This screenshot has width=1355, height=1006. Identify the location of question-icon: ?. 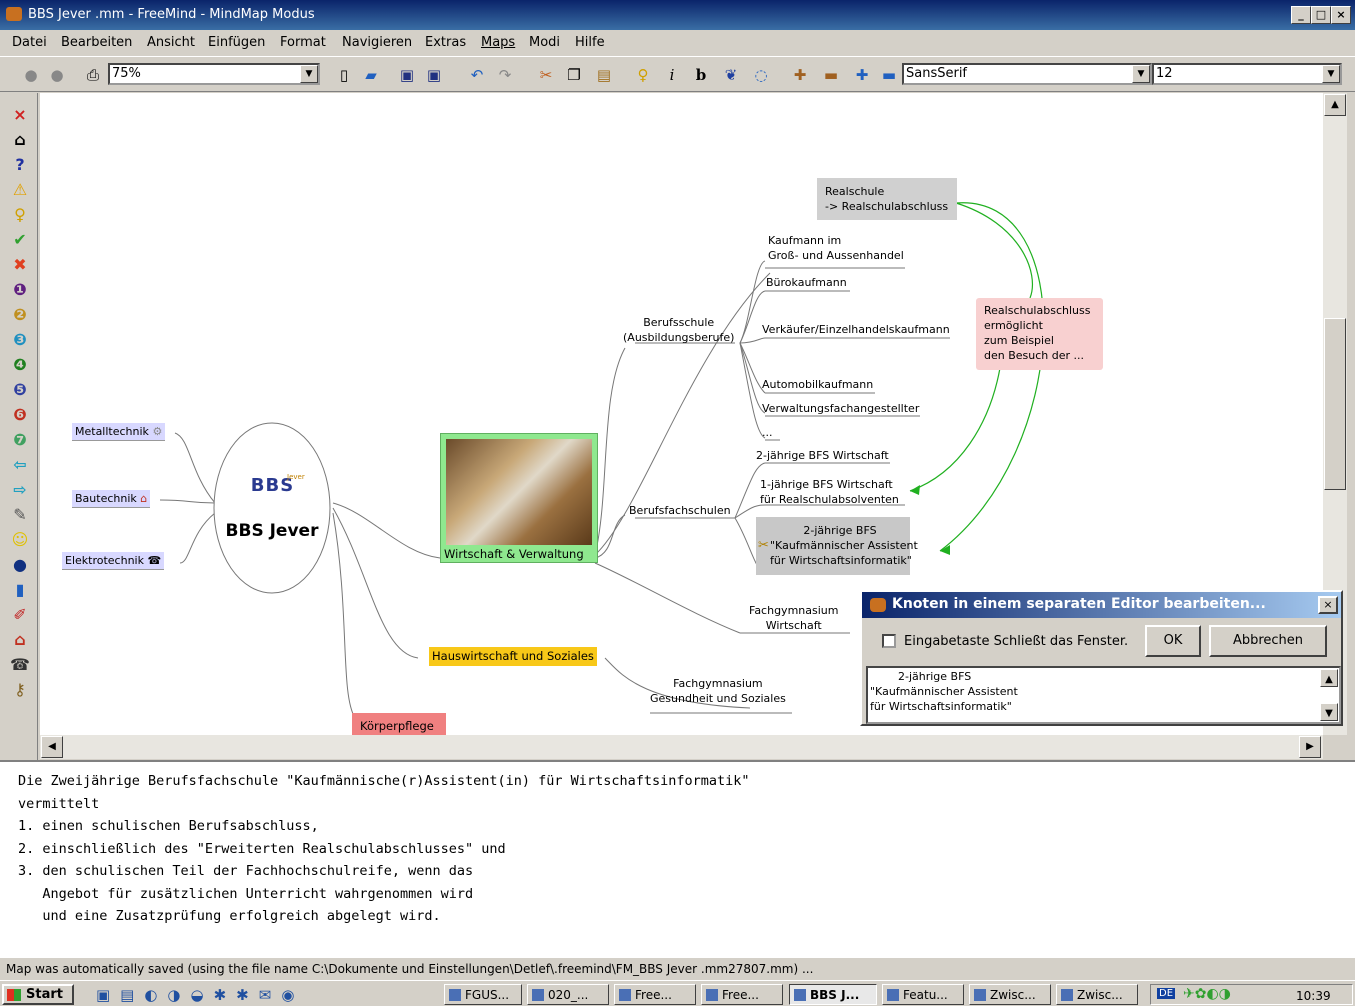
(20, 165).